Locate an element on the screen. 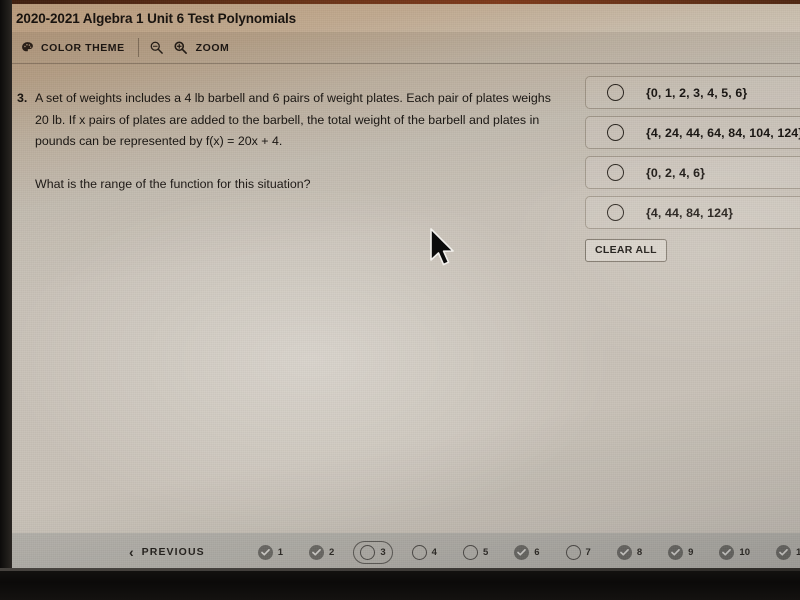 This screenshot has height=600, width=800. answer-choice-c: {0, 2, 4, 6} is located at coordinates (692, 172).